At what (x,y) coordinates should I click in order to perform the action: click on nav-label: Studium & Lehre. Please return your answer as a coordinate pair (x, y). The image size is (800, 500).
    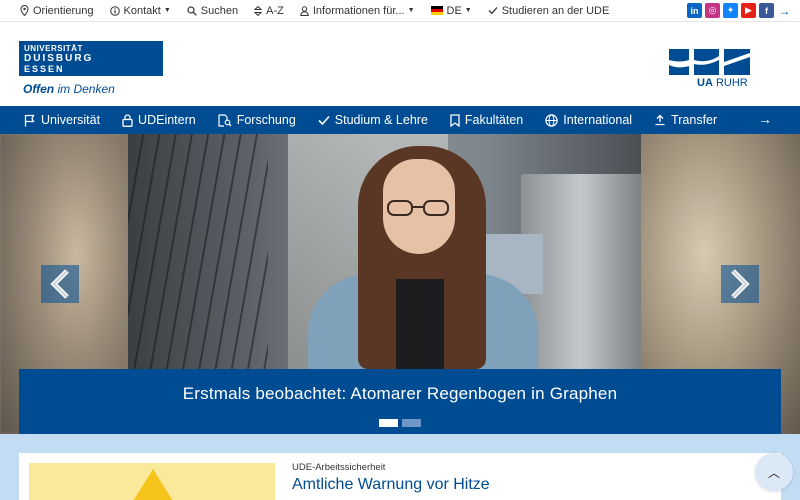
    Looking at the image, I should click on (381, 120).